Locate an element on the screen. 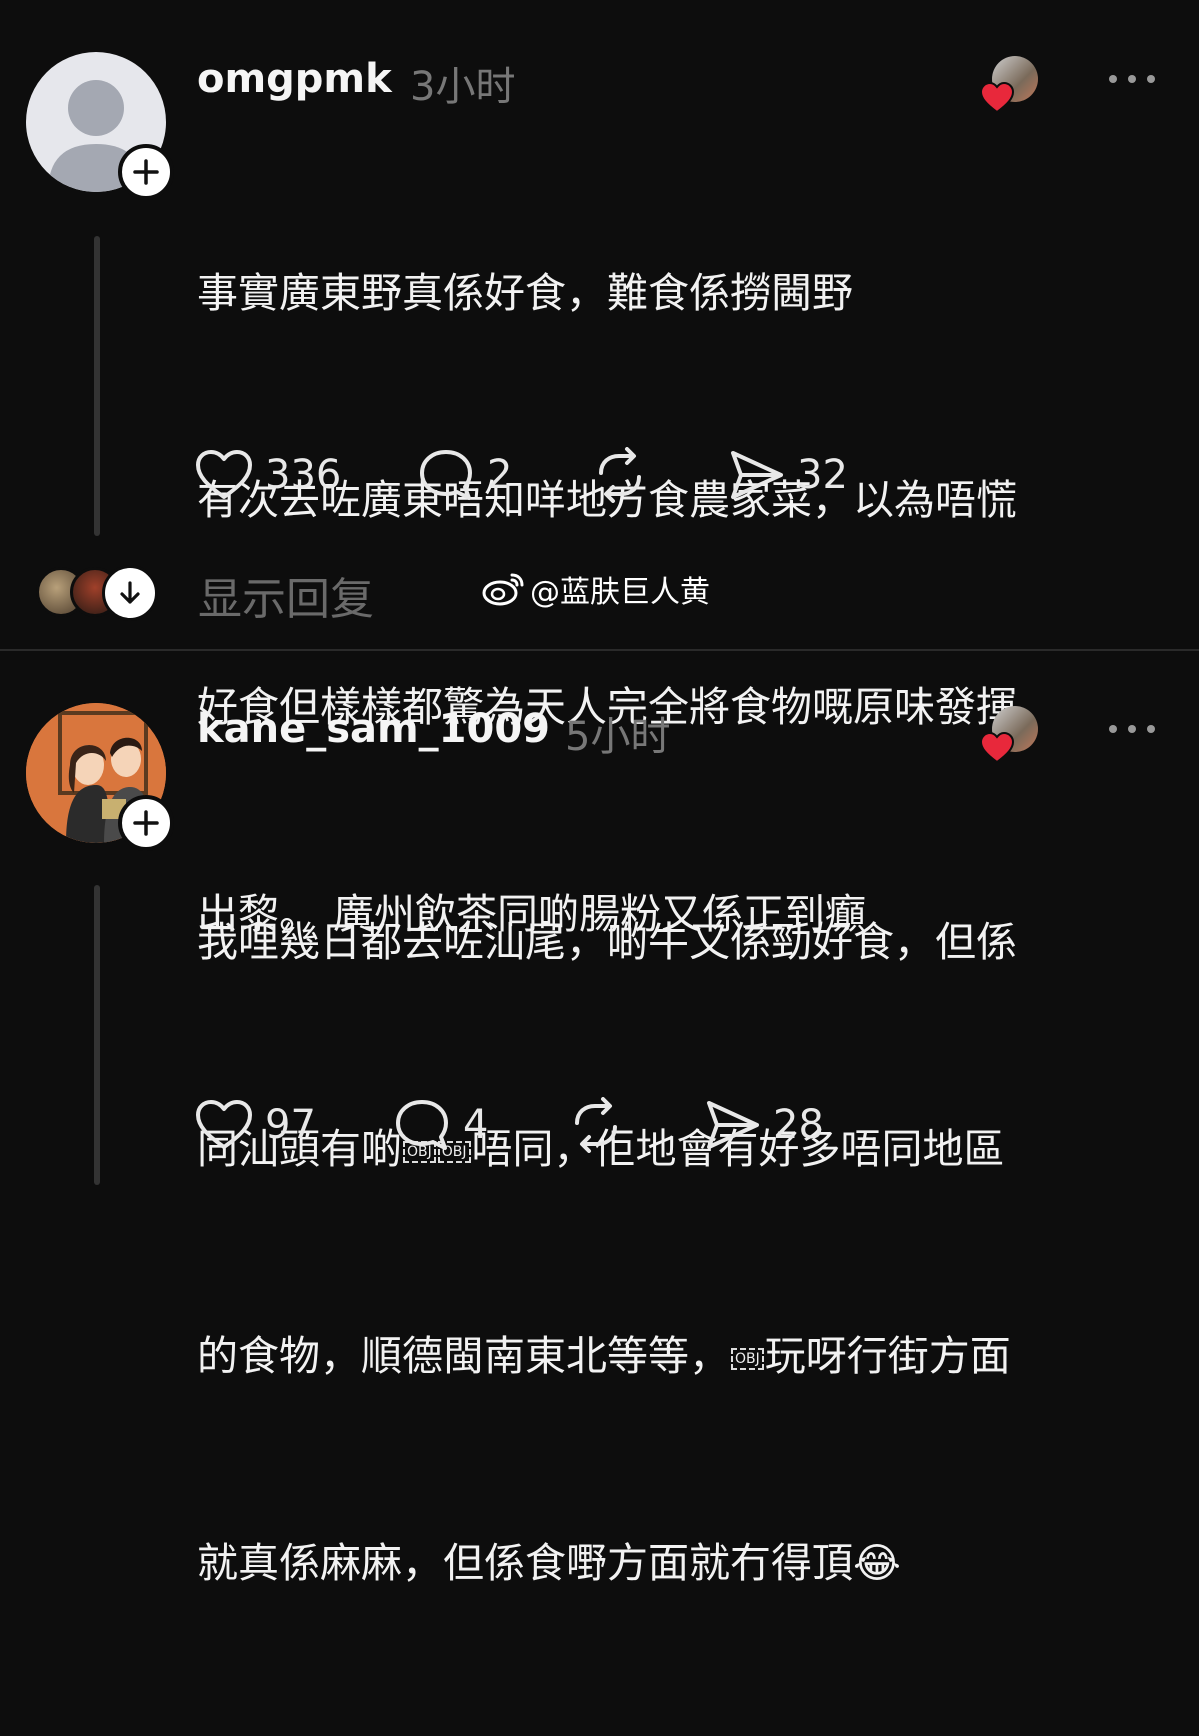  comment-count: 2 is located at coordinates (500, 475).